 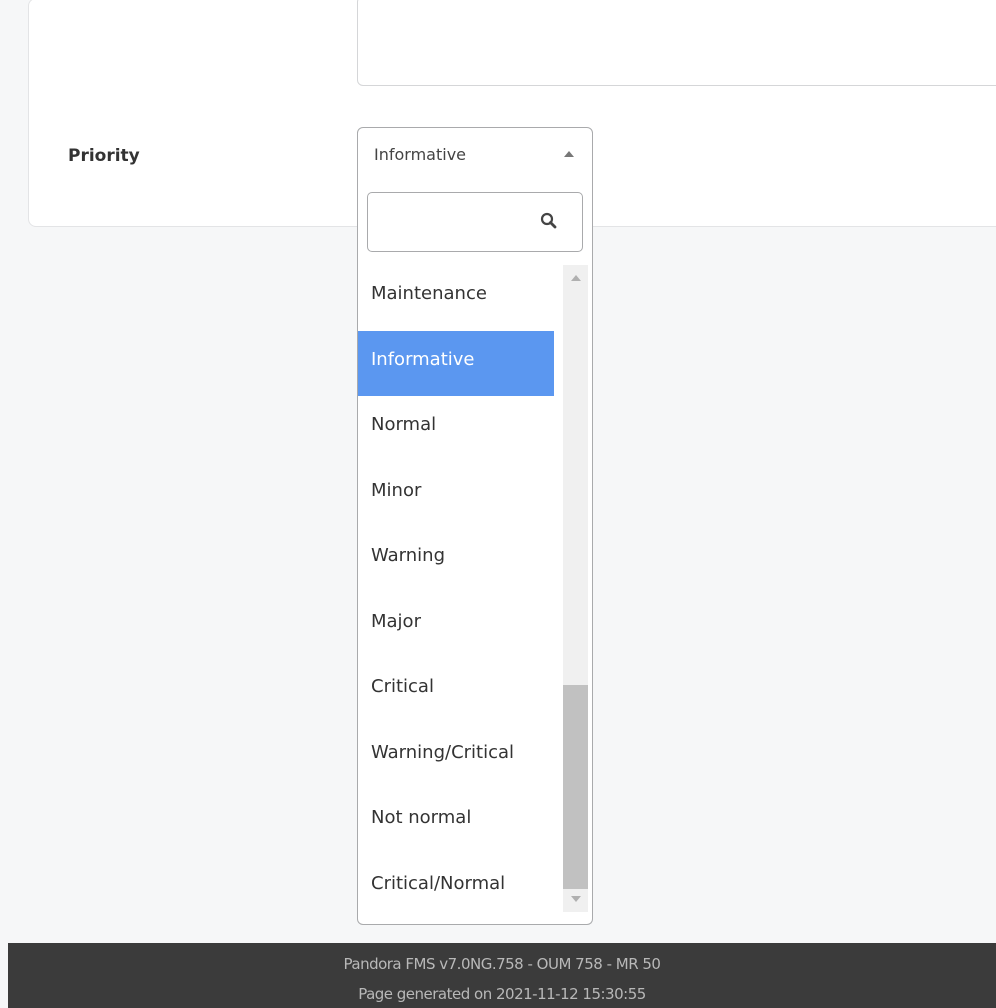 What do you see at coordinates (104, 156) in the screenshot?
I see `priority-label: Priority` at bounding box center [104, 156].